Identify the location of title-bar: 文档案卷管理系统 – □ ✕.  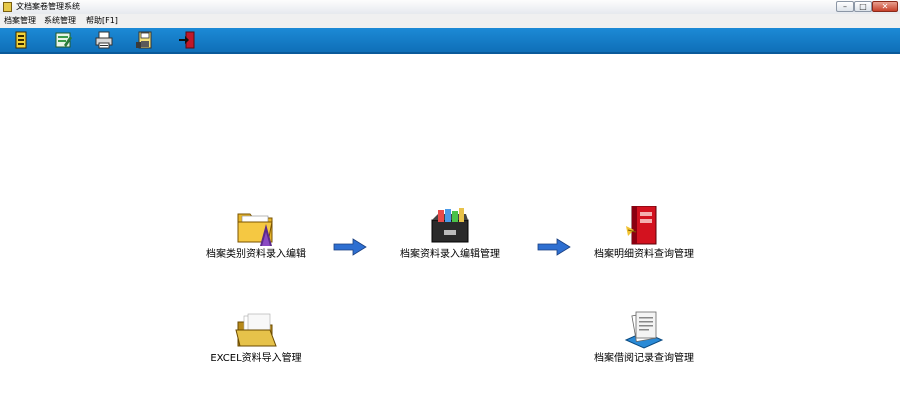
(450, 7).